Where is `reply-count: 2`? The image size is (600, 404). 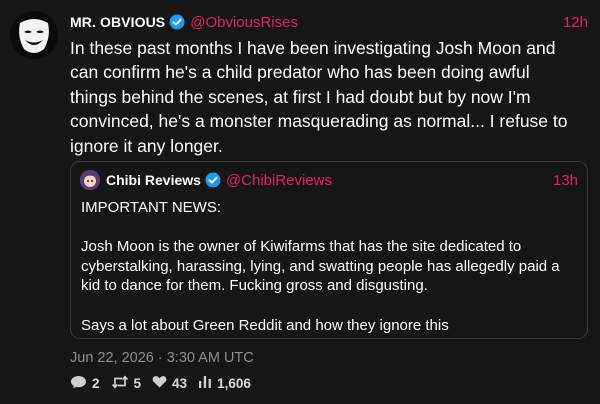 reply-count: 2 is located at coordinates (96, 383).